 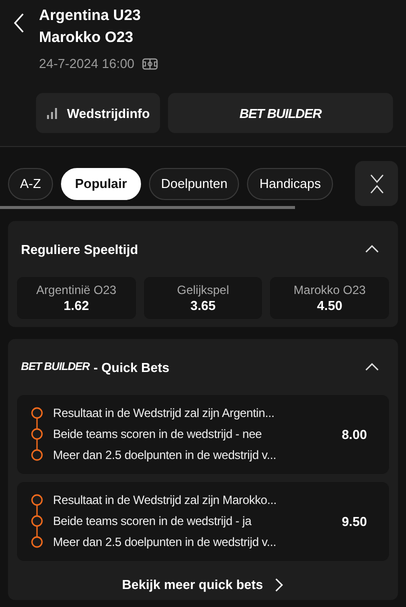 I want to click on team-name: Argentina U23, so click(x=90, y=16).